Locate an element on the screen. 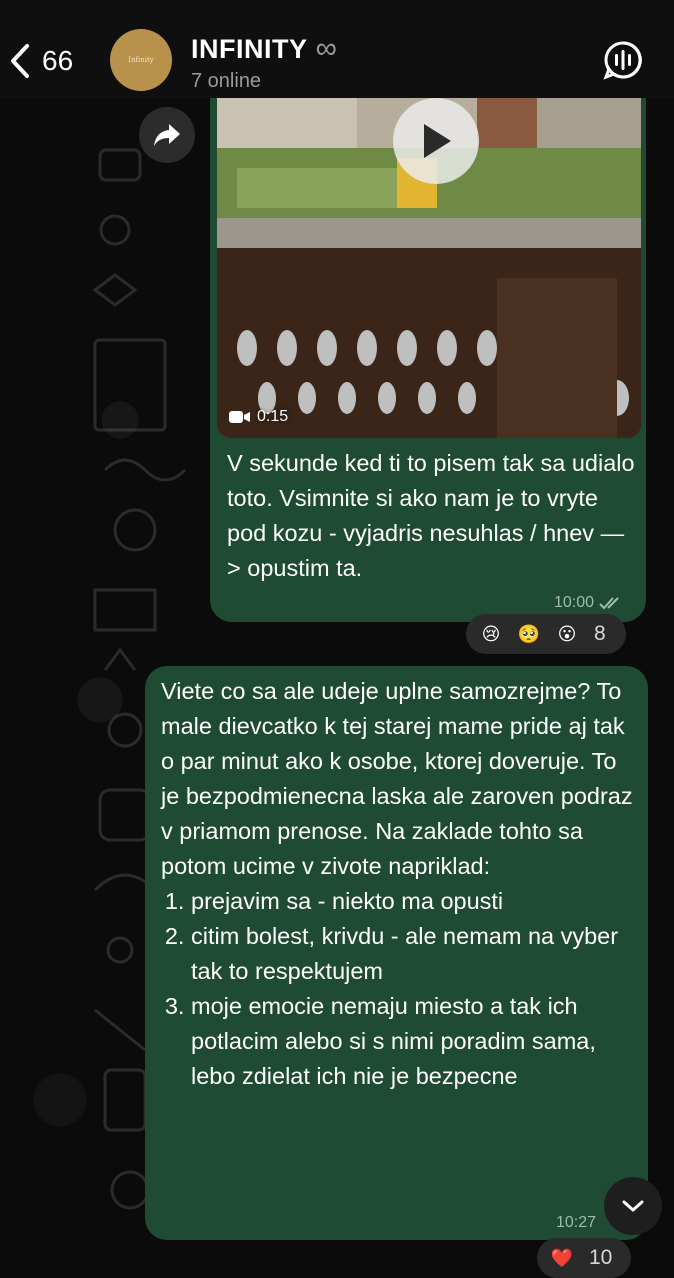  heart-emoji: ❤️ is located at coordinates (562, 1258).